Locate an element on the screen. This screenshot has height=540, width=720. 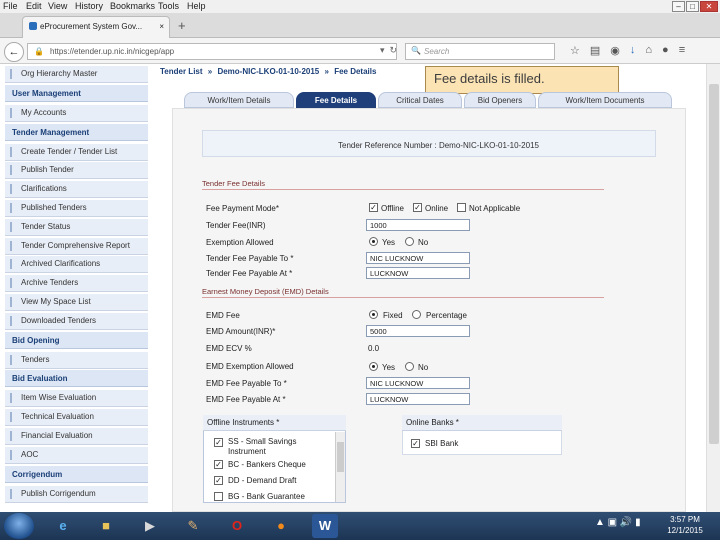
emd-exemption-no-radio is located at coordinates (409, 366).